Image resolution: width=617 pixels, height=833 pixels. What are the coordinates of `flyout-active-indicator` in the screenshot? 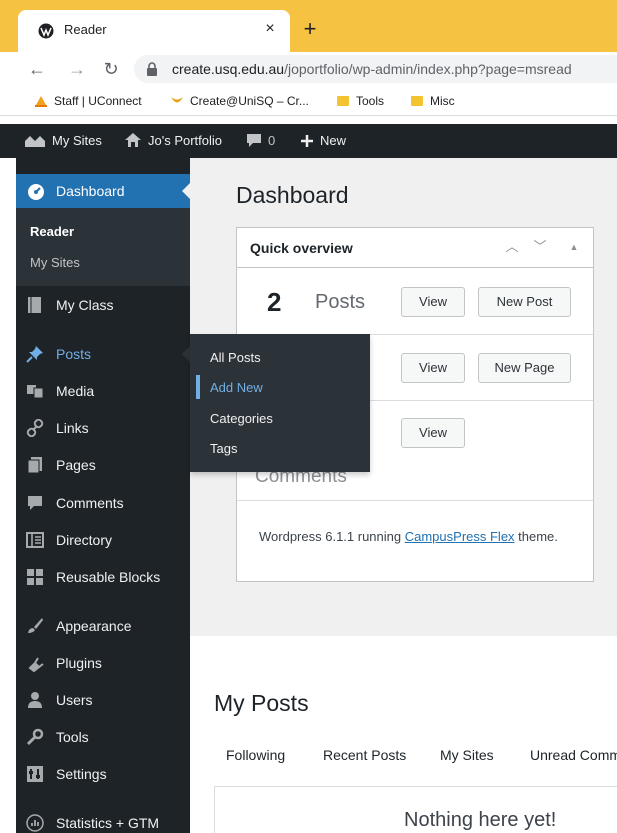 It's located at (198, 387).